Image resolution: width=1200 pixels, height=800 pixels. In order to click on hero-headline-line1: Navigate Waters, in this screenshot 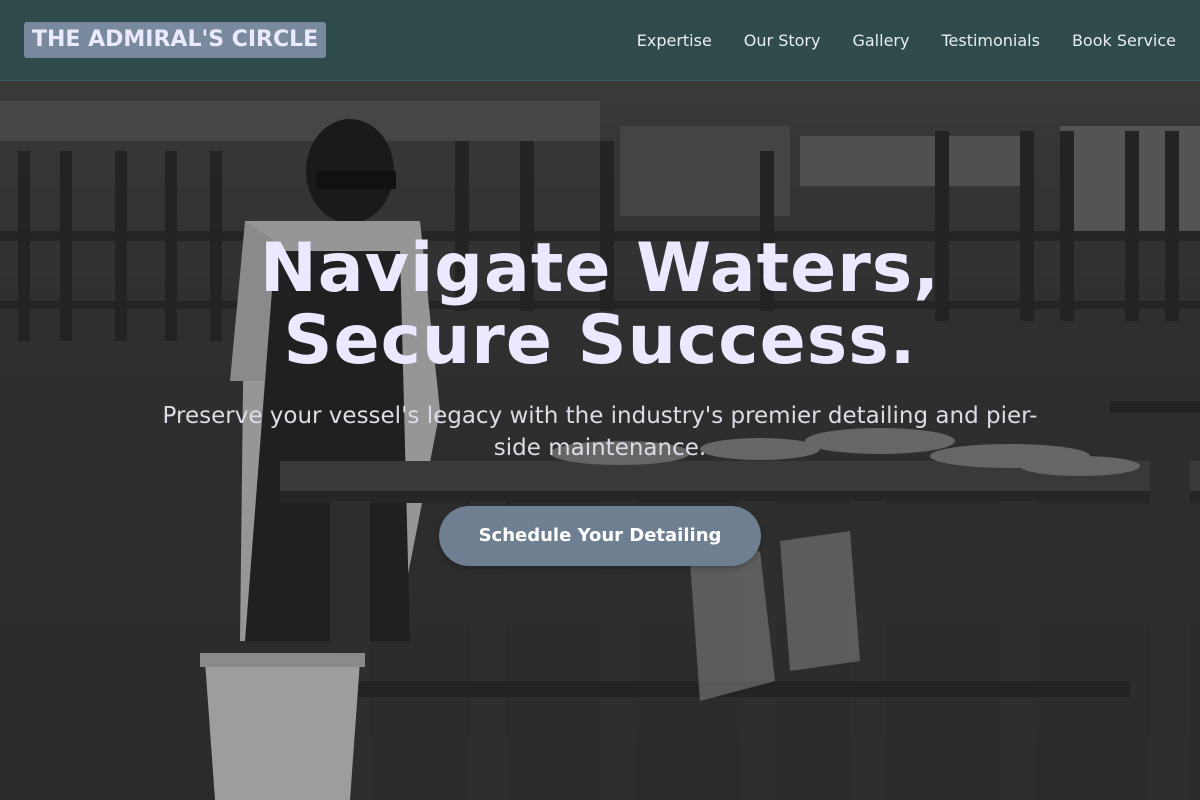, I will do `click(600, 268)`.